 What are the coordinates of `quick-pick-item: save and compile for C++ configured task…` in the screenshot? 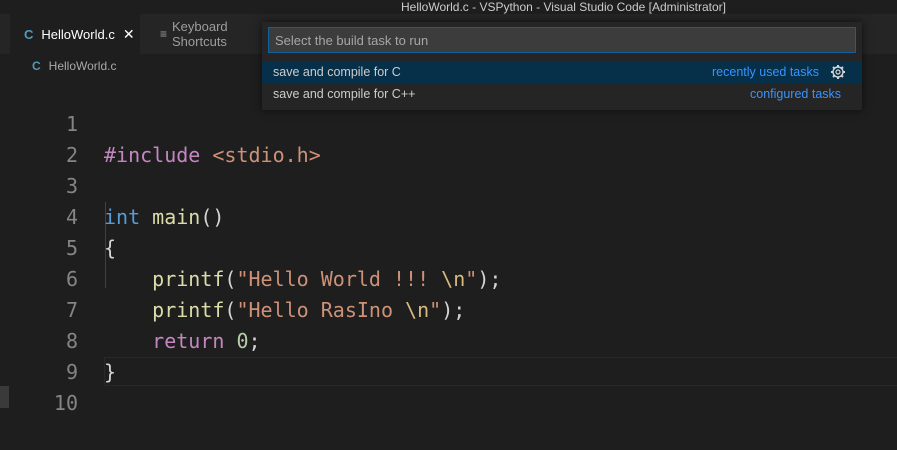 It's located at (562, 94).